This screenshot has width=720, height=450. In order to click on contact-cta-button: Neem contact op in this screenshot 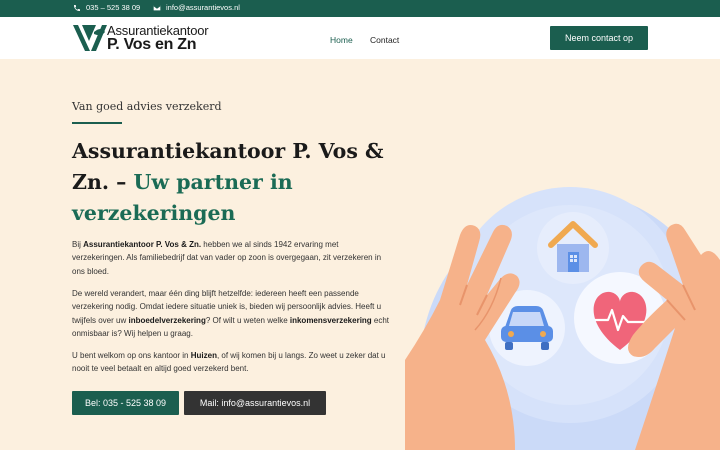, I will do `click(599, 38)`.